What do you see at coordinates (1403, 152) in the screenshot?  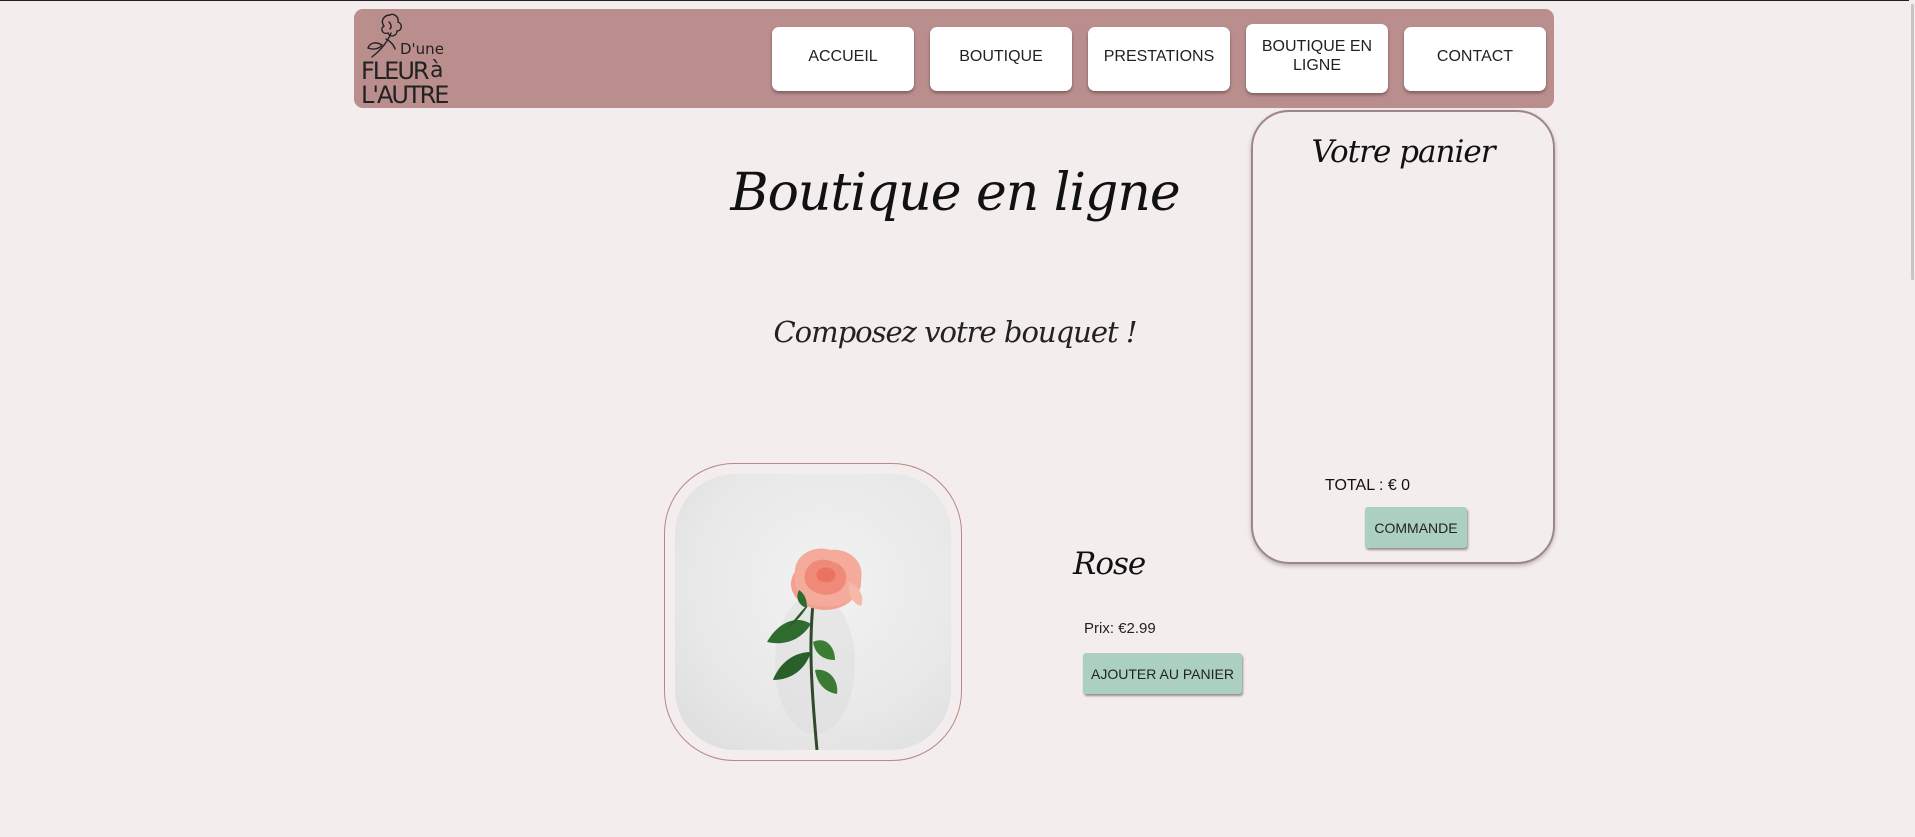 I see `cart-title: Votre panier` at bounding box center [1403, 152].